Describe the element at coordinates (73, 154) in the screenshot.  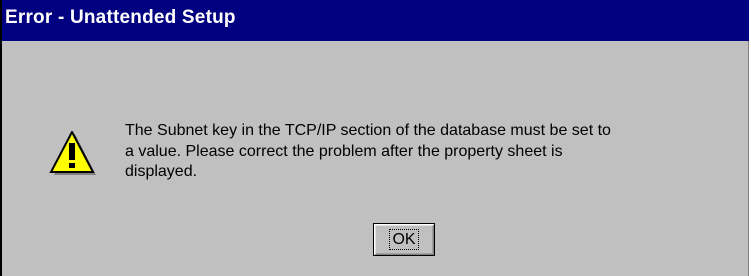
I see `warning-icon` at that location.